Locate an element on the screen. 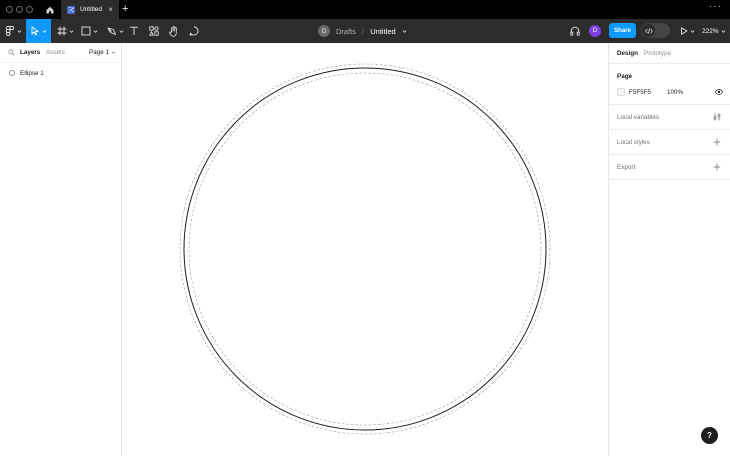 Image resolution: width=730 pixels, height=456 pixels. dev-mode-knob is located at coordinates (648, 30).